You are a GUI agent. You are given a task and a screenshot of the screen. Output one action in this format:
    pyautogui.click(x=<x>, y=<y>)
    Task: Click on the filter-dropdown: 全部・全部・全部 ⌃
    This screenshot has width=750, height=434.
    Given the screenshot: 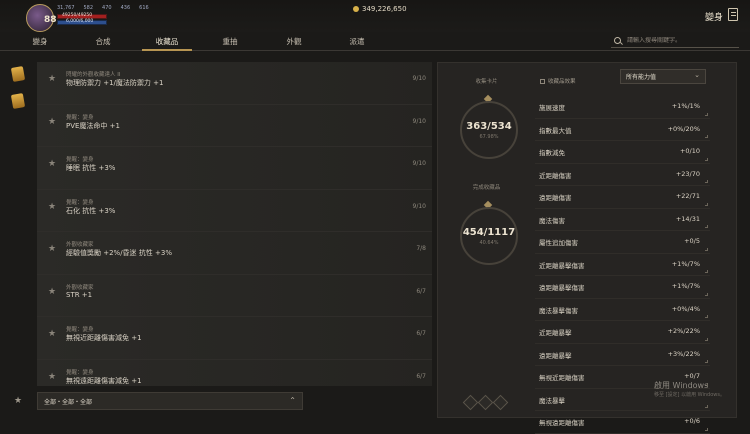 What is the action you would take?
    pyautogui.click(x=170, y=401)
    